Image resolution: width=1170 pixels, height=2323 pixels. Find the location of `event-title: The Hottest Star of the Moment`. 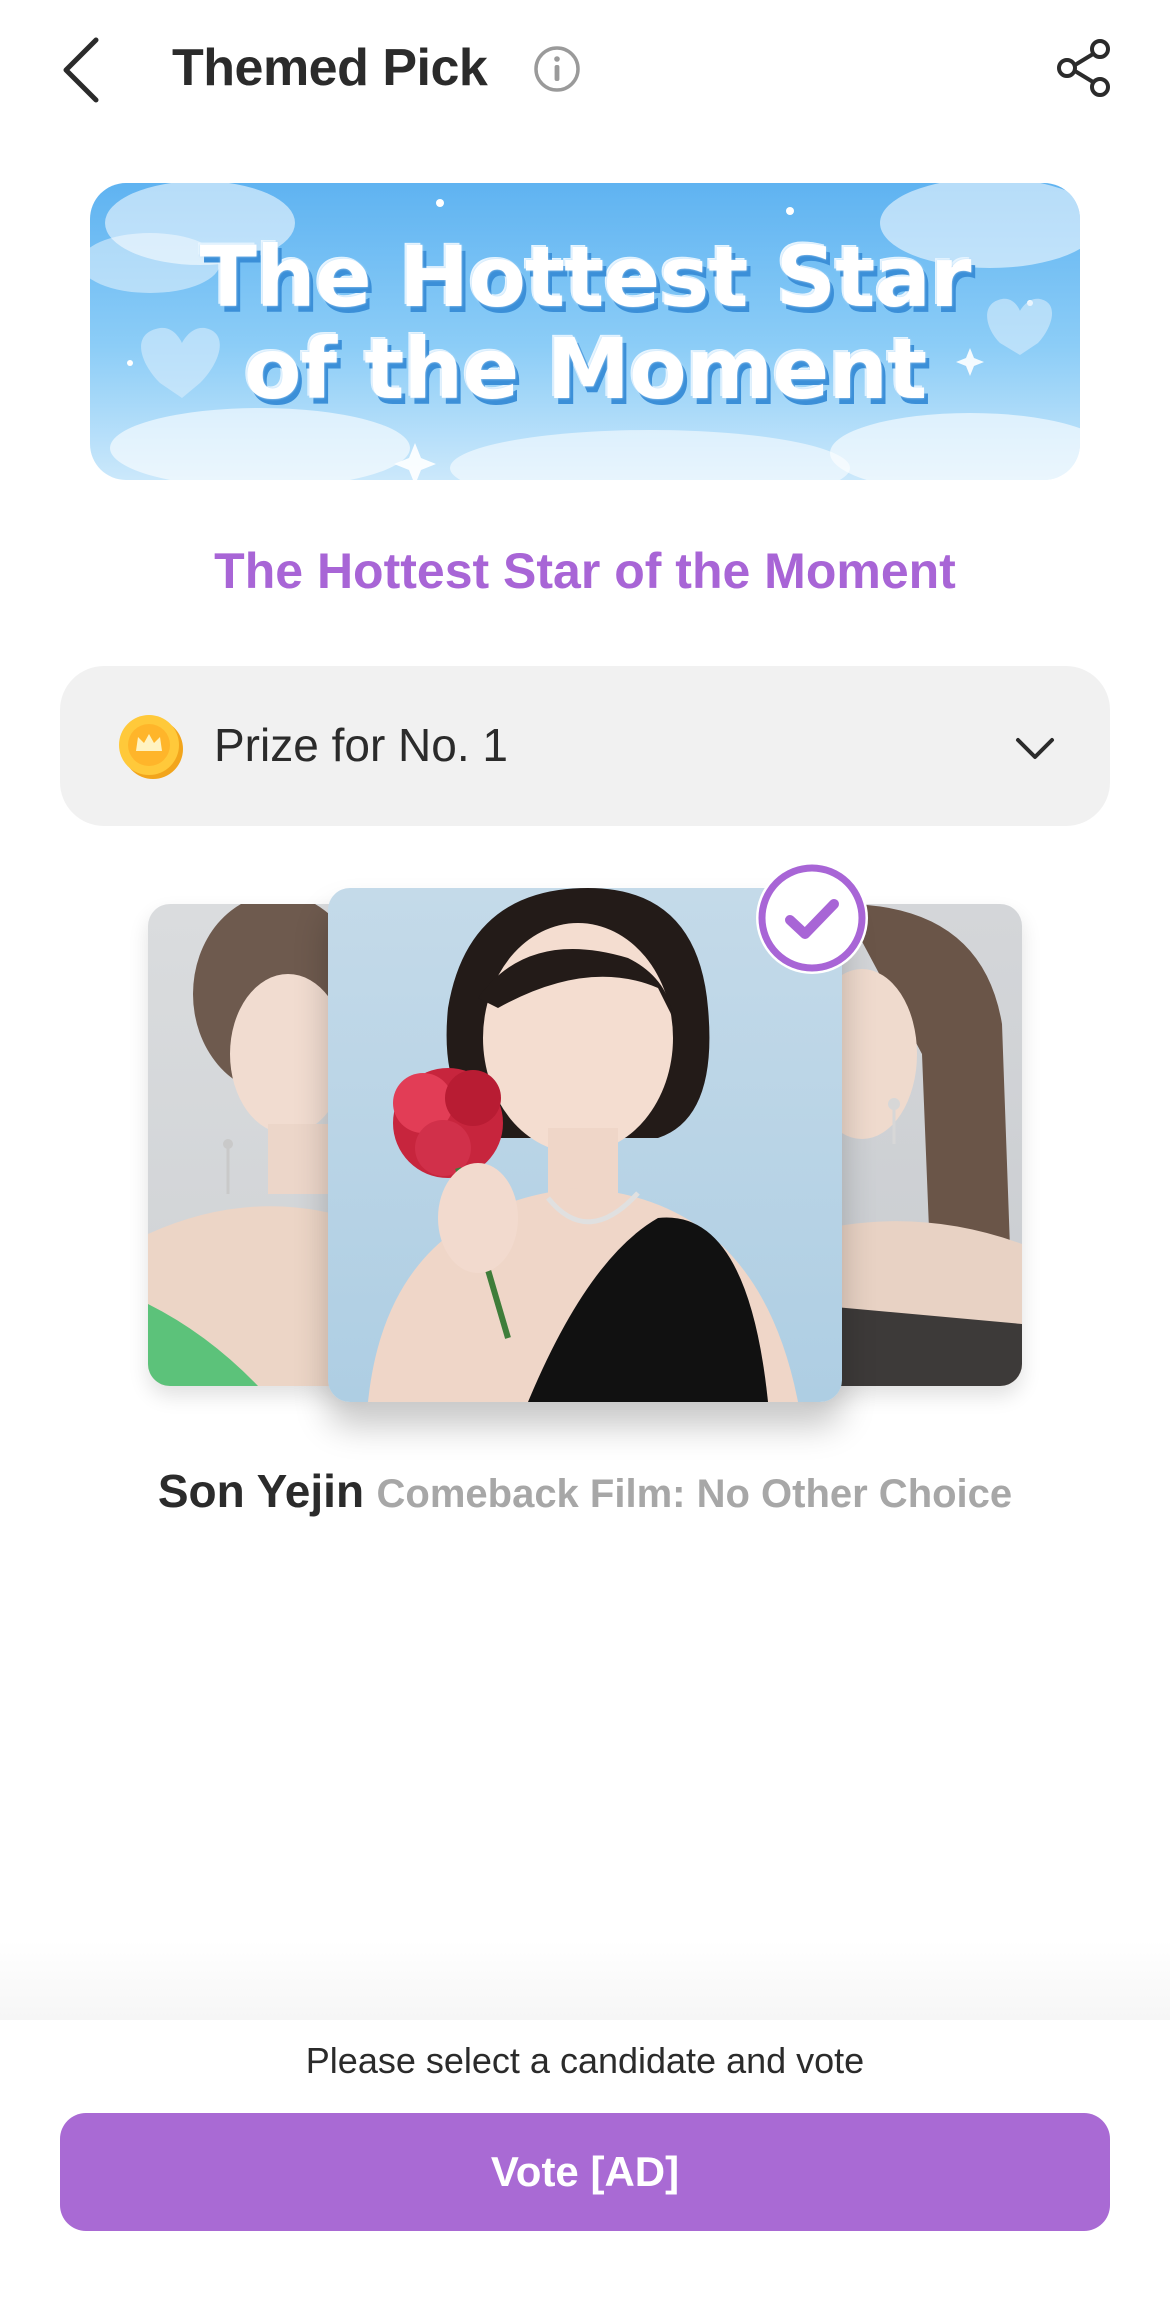

event-title: The Hottest Star of the Moment is located at coordinates (585, 571).